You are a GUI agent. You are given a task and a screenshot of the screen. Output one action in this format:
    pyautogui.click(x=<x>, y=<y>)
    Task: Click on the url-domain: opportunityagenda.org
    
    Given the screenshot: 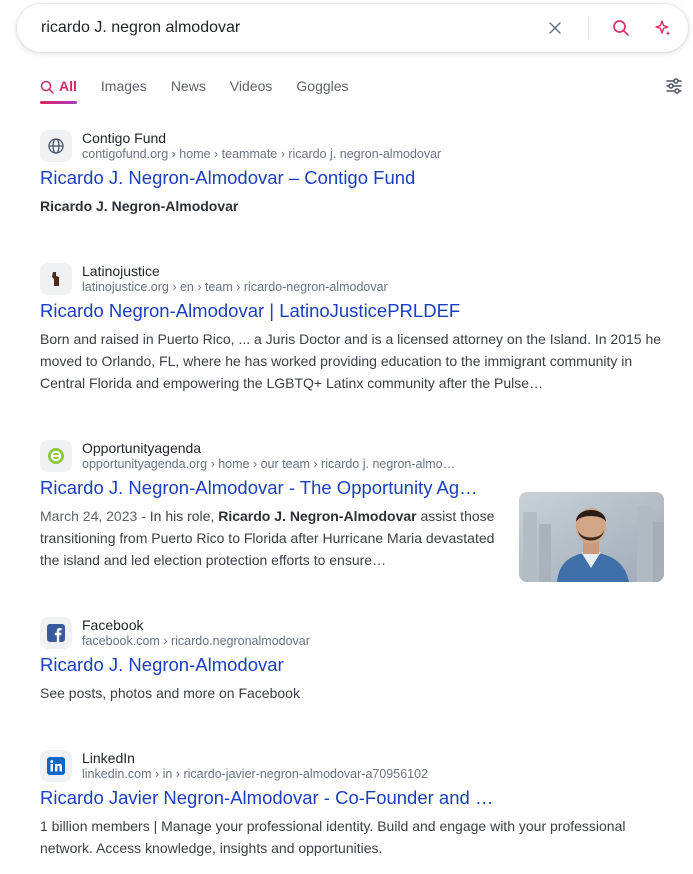 What is the action you would take?
    pyautogui.click(x=145, y=464)
    